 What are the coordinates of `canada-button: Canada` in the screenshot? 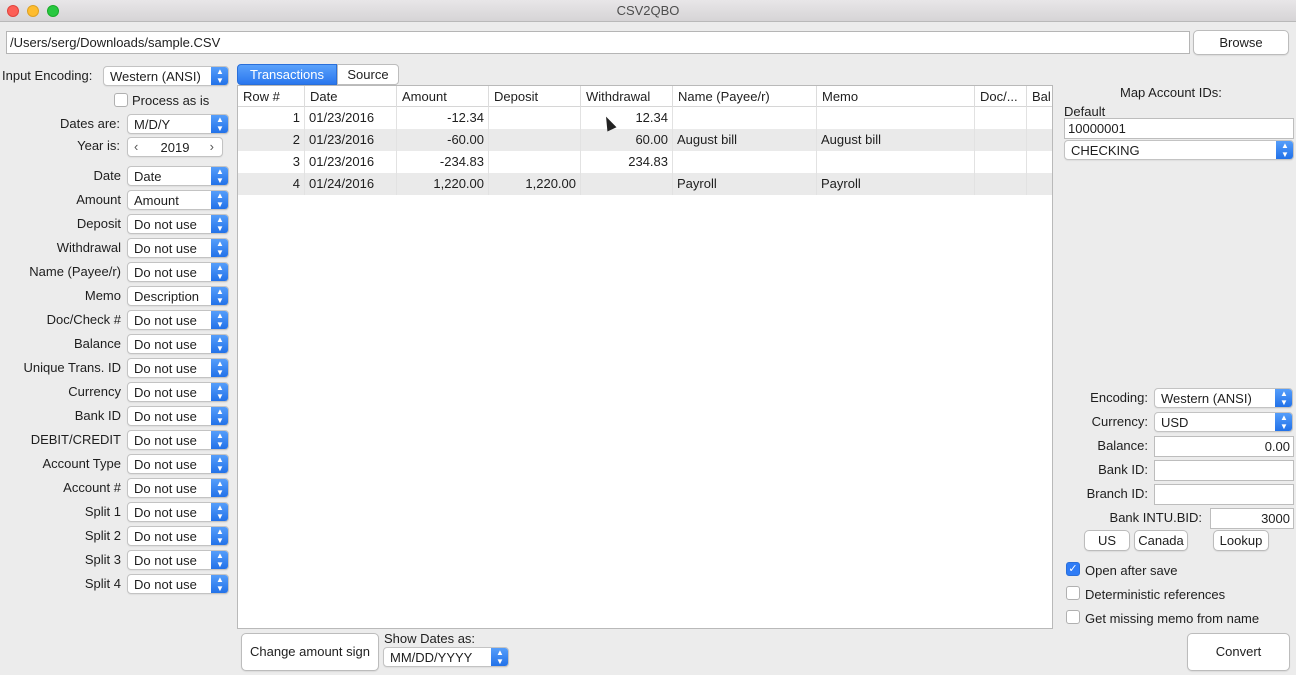 It's located at (1161, 540).